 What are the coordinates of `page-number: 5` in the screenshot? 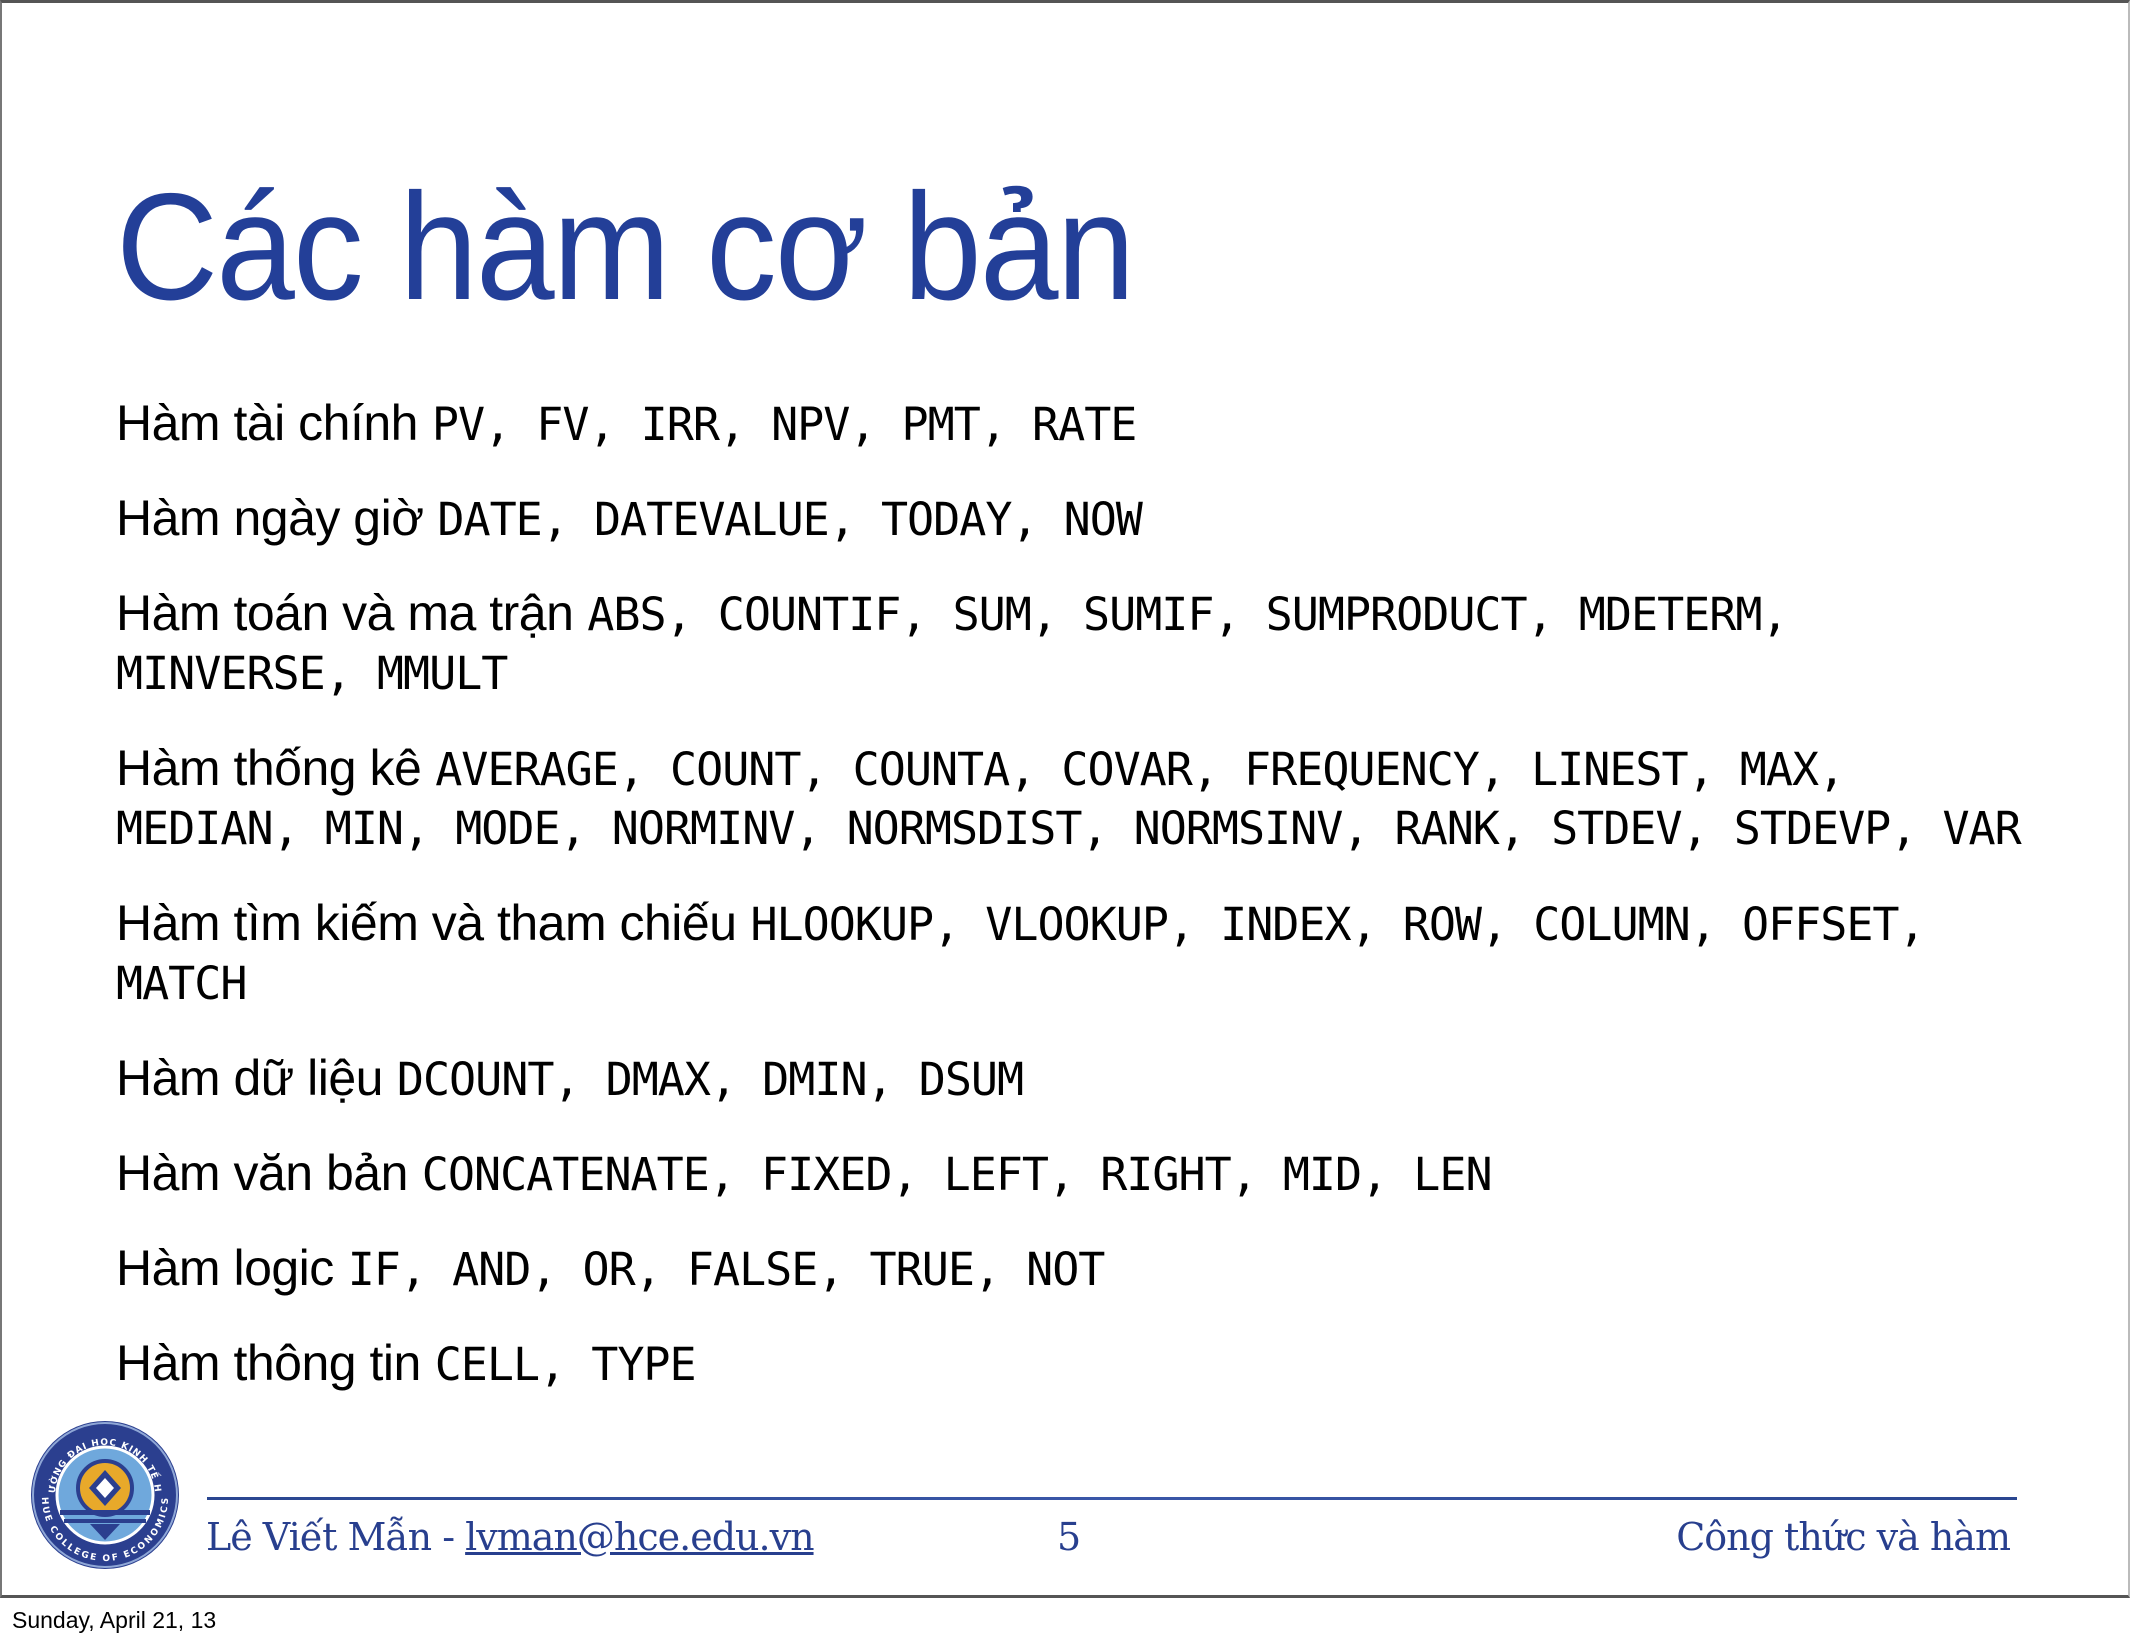 It's located at (1069, 1537).